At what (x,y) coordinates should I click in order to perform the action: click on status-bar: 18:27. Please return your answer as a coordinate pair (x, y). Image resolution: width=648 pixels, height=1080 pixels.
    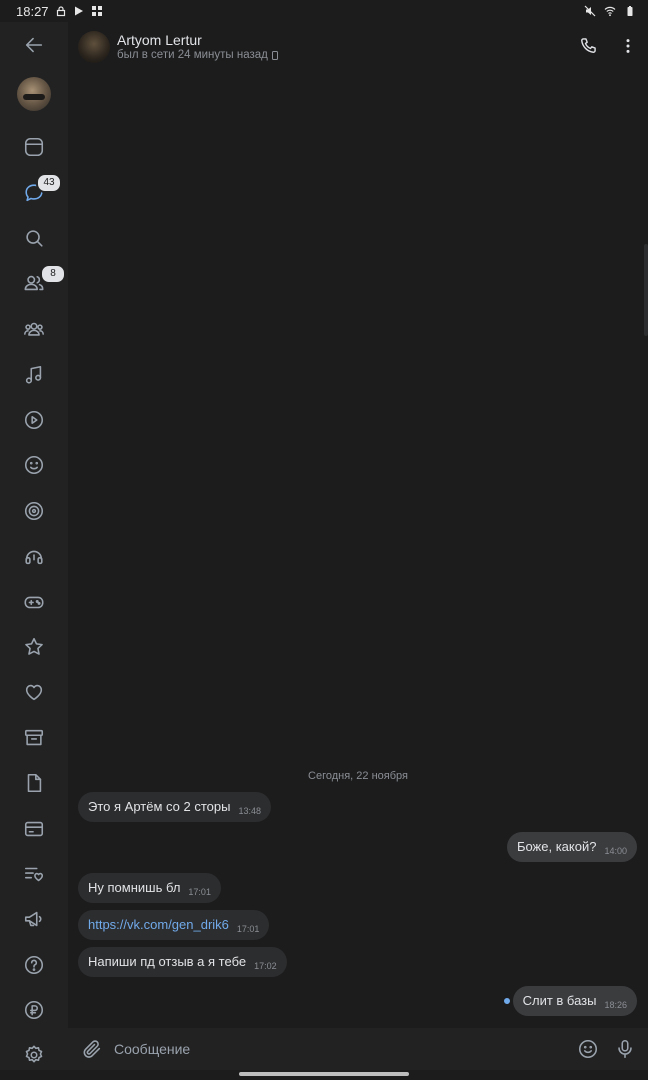
    Looking at the image, I should click on (324, 11).